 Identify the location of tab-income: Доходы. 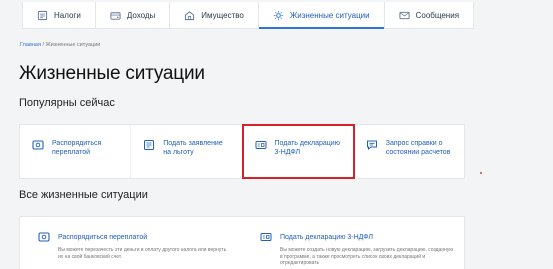
(133, 15).